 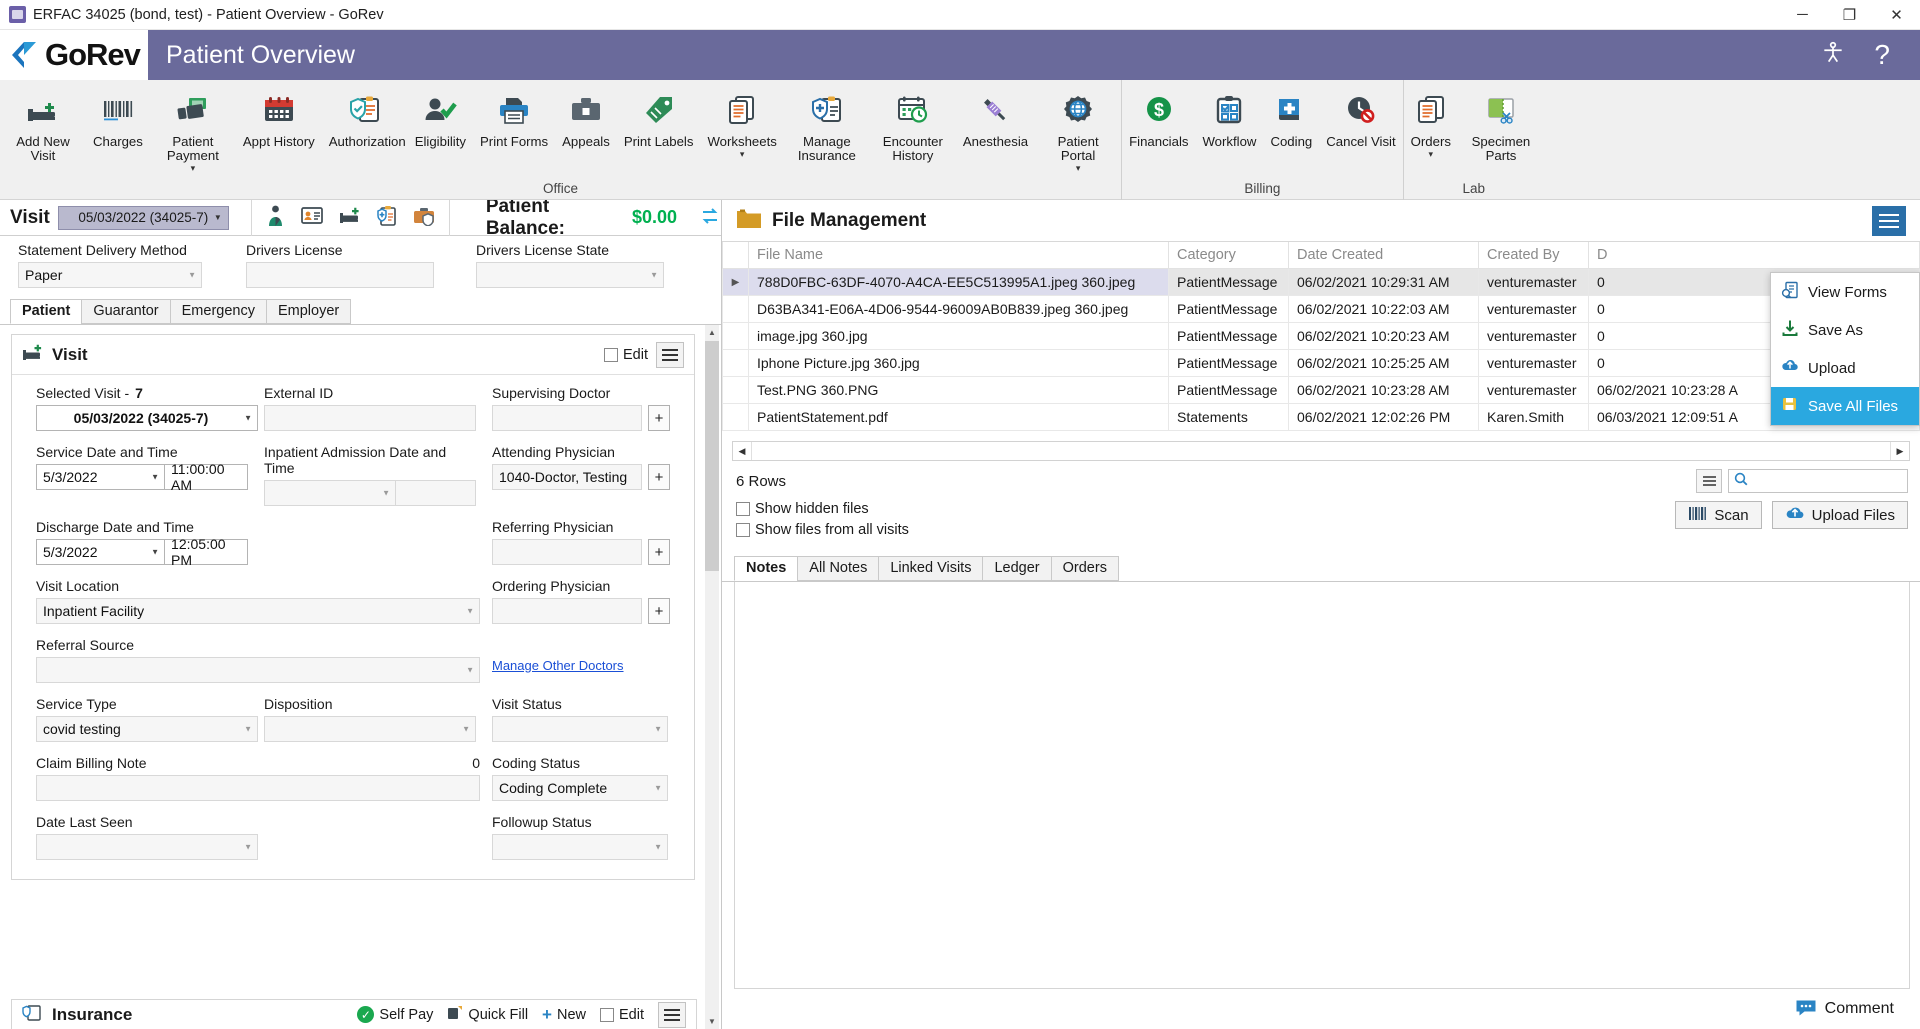 I want to click on tab-emergency: Emergency, so click(x=218, y=311).